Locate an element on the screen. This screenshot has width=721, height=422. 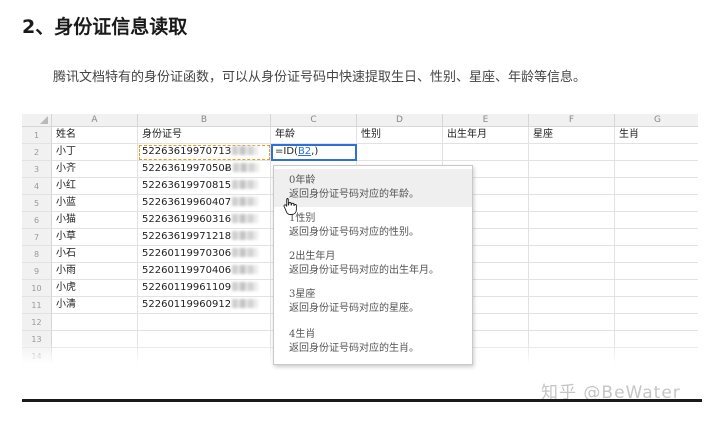
name-cell: 小清 is located at coordinates (95, 305).